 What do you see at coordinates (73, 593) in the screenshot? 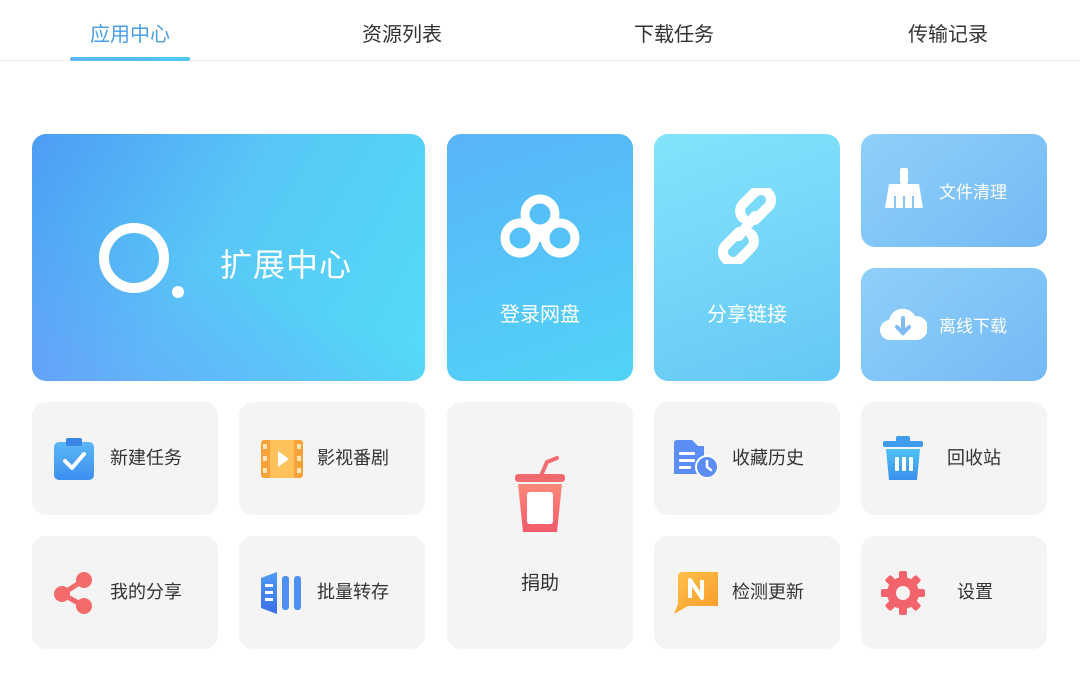
I see `share-icon` at bounding box center [73, 593].